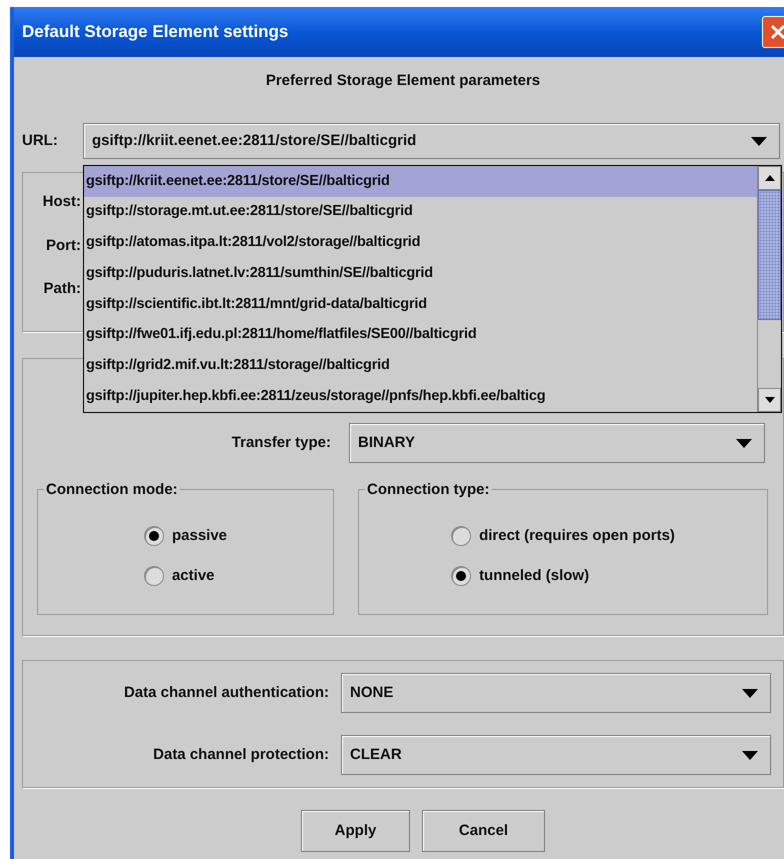  Describe the element at coordinates (420, 335) in the screenshot. I see `url-option: gsiftp://fwe01.ifj.edu.pl:2811/home/flatfiles/SE00//balticgrid` at that location.